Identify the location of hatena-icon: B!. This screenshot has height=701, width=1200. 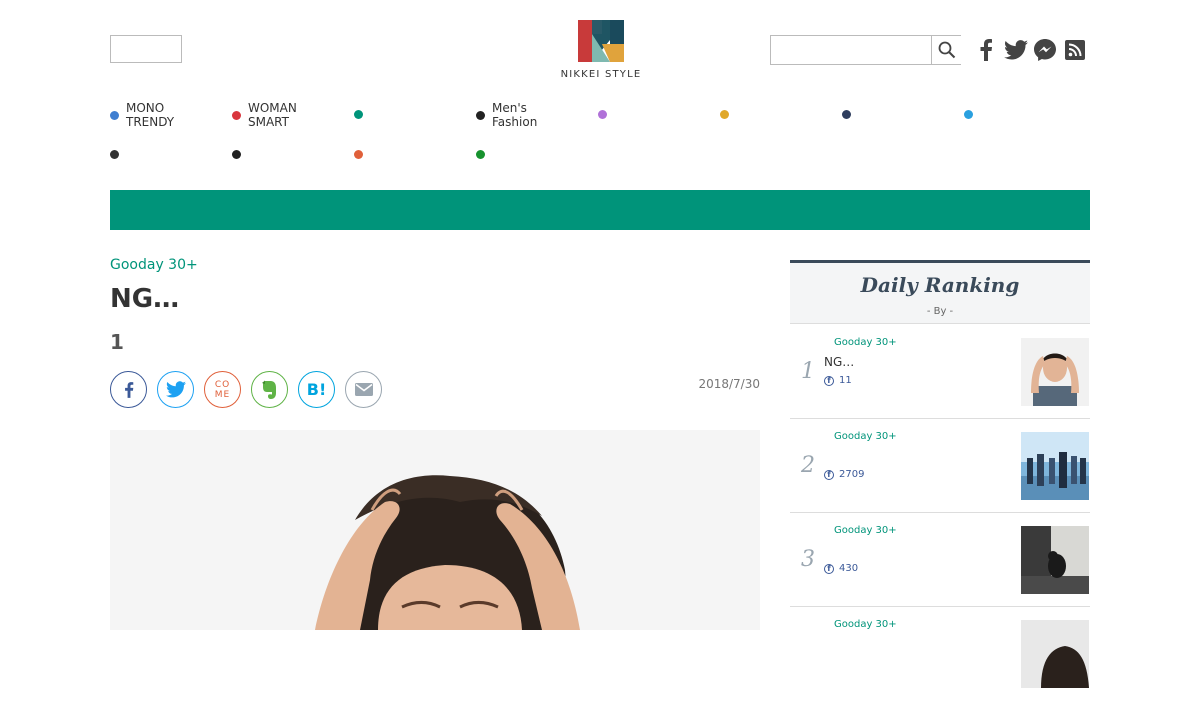
(316, 389).